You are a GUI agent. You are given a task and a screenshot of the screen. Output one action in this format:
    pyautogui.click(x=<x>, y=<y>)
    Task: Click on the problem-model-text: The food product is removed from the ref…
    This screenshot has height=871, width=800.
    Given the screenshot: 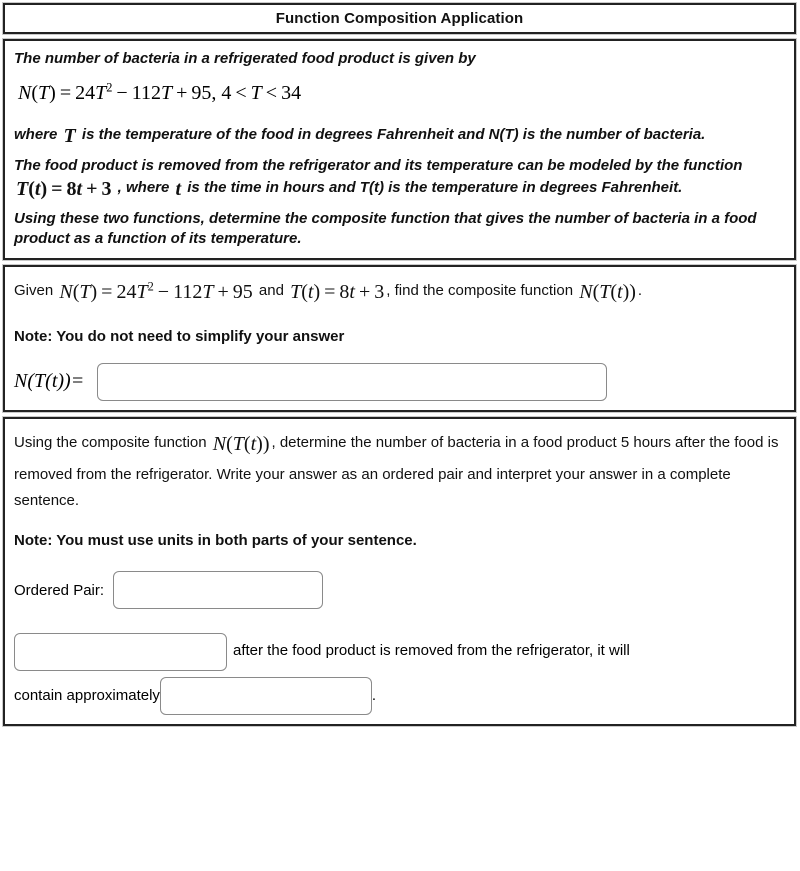 What is the action you would take?
    pyautogui.click(x=399, y=179)
    